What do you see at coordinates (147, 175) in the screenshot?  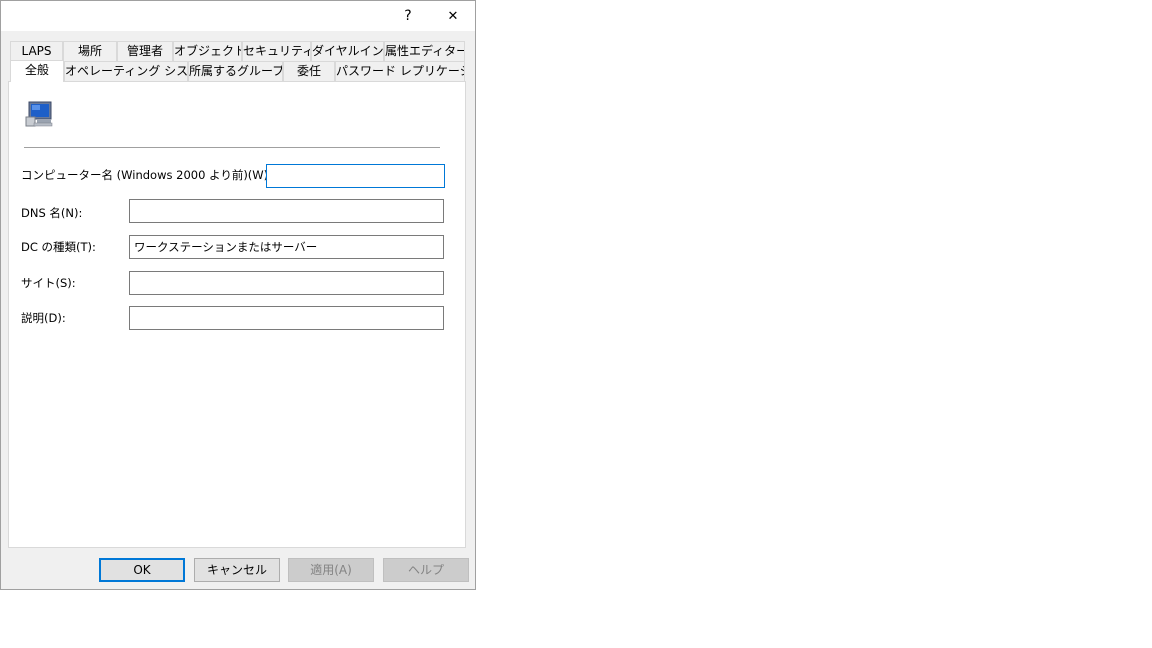 I see `computer-name-label: コンピューター名 (Windows 2000 より前)(W):` at bounding box center [147, 175].